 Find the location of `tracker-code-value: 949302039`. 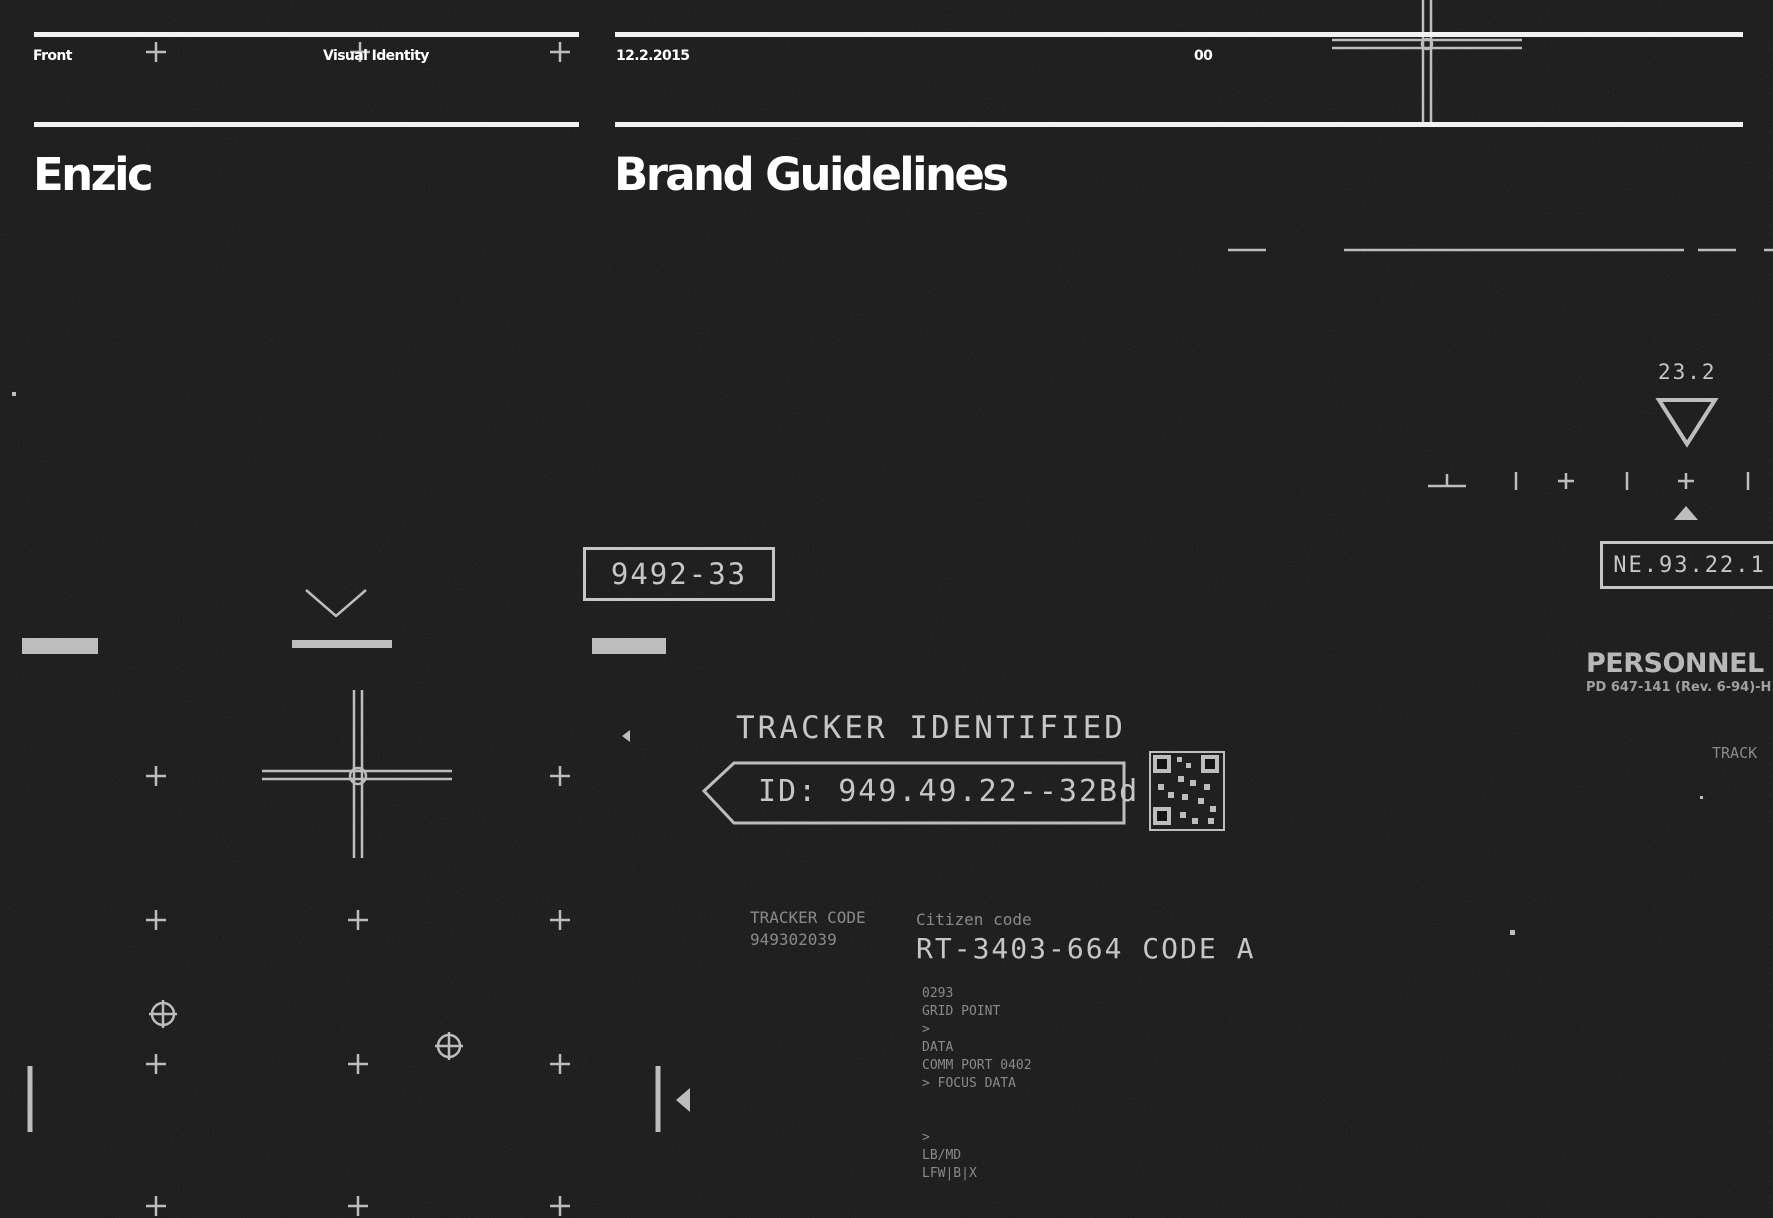

tracker-code-value: 949302039 is located at coordinates (793, 939).